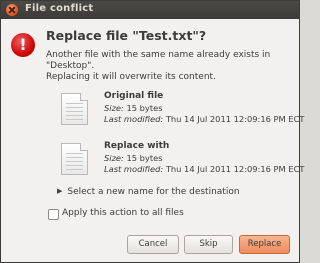 The width and height of the screenshot is (320, 263). Describe the element at coordinates (12, 10) in the screenshot. I see `close-icon` at that location.